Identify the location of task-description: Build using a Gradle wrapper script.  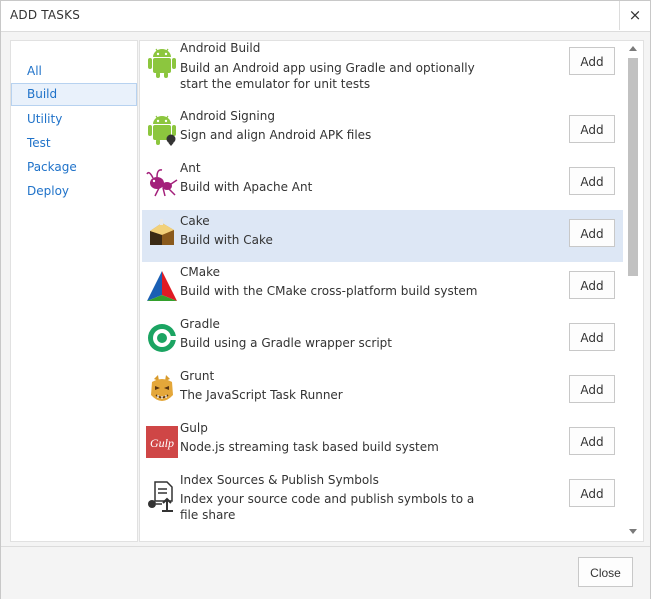
(286, 343).